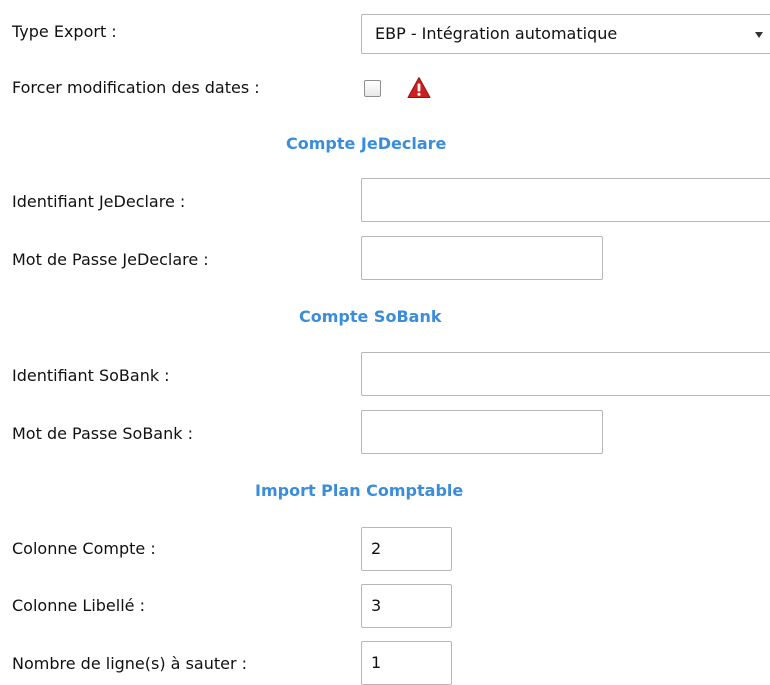 This screenshot has width=770, height=685. Describe the element at coordinates (419, 87) in the screenshot. I see `warning-triangle-icon` at that location.